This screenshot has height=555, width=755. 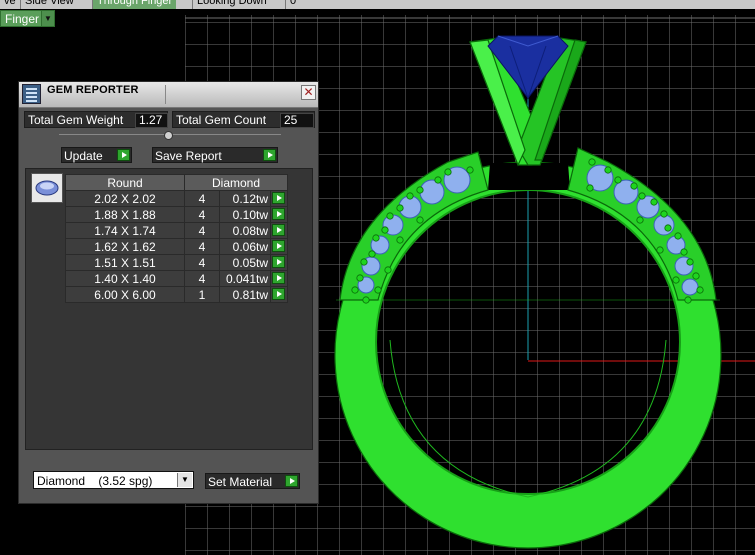 I want to click on total-gem-weight: Total Gem Weight 1.27, so click(x=96, y=119).